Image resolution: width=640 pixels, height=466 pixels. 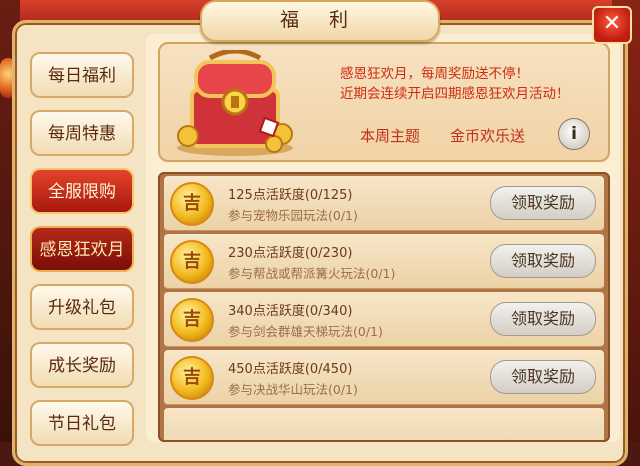 I want to click on info-button: i, so click(x=574, y=134).